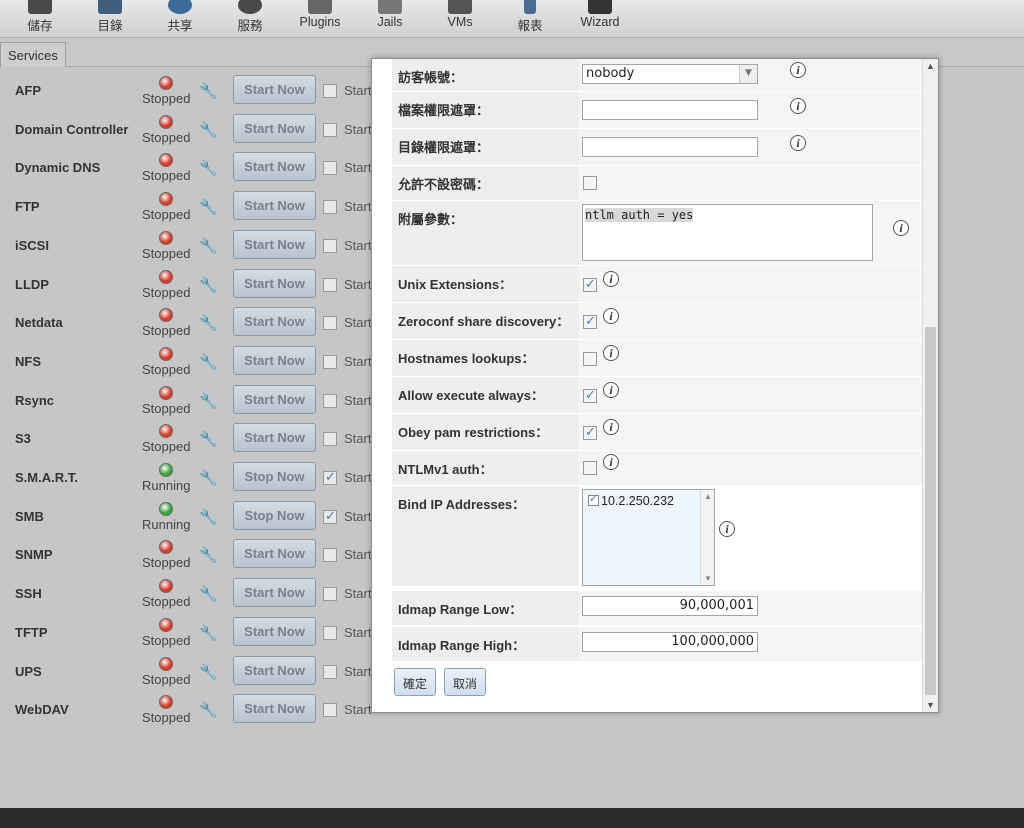 The image size is (1024, 828). What do you see at coordinates (250, 19) in the screenshot?
I see `toolbar-services: 服務` at bounding box center [250, 19].